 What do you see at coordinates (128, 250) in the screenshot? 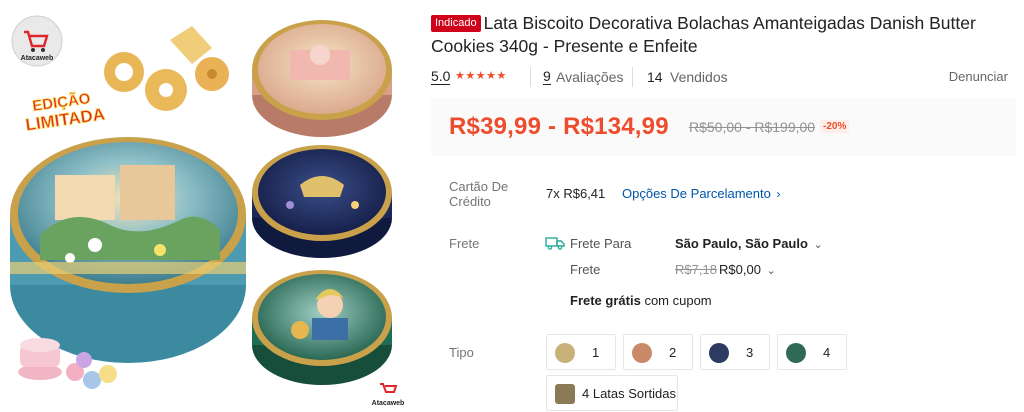
I see `big-tin` at bounding box center [128, 250].